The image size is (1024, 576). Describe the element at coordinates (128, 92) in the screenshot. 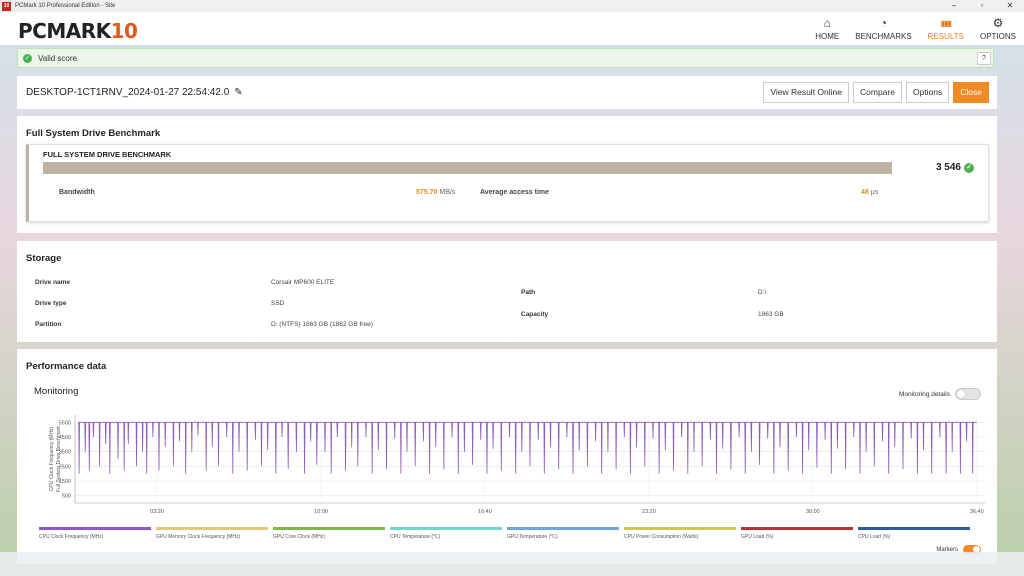

I see `result-name: DESKTOP-1CT1RNV_2024-01-27 22:54:42.0` at that location.